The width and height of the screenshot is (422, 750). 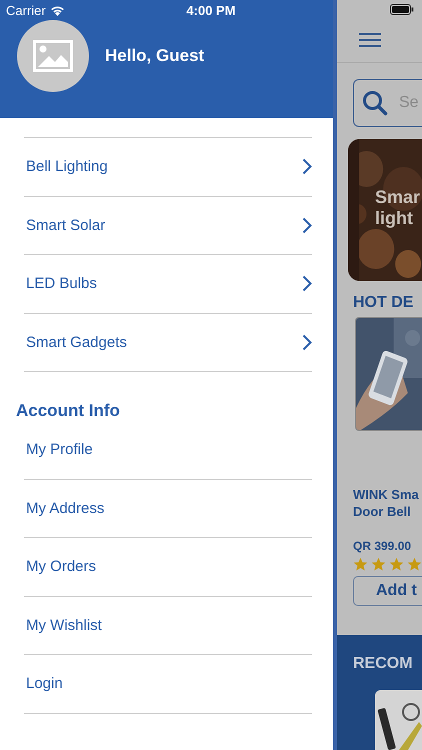 What do you see at coordinates (168, 166) in the screenshot?
I see `category-item: Bell Lighting` at bounding box center [168, 166].